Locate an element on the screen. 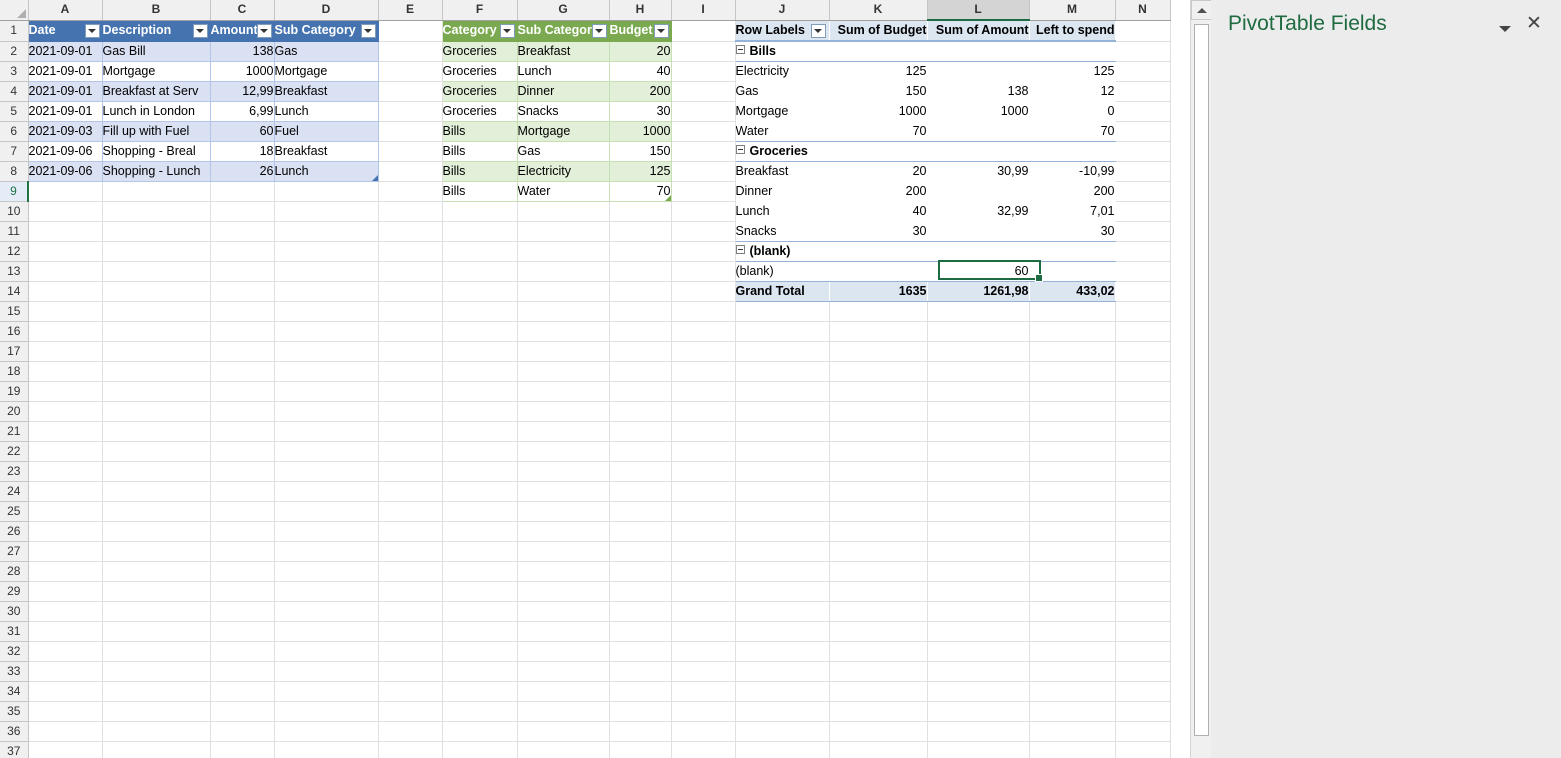 This screenshot has height=758, width=1561. cell-C21 is located at coordinates (242, 431).